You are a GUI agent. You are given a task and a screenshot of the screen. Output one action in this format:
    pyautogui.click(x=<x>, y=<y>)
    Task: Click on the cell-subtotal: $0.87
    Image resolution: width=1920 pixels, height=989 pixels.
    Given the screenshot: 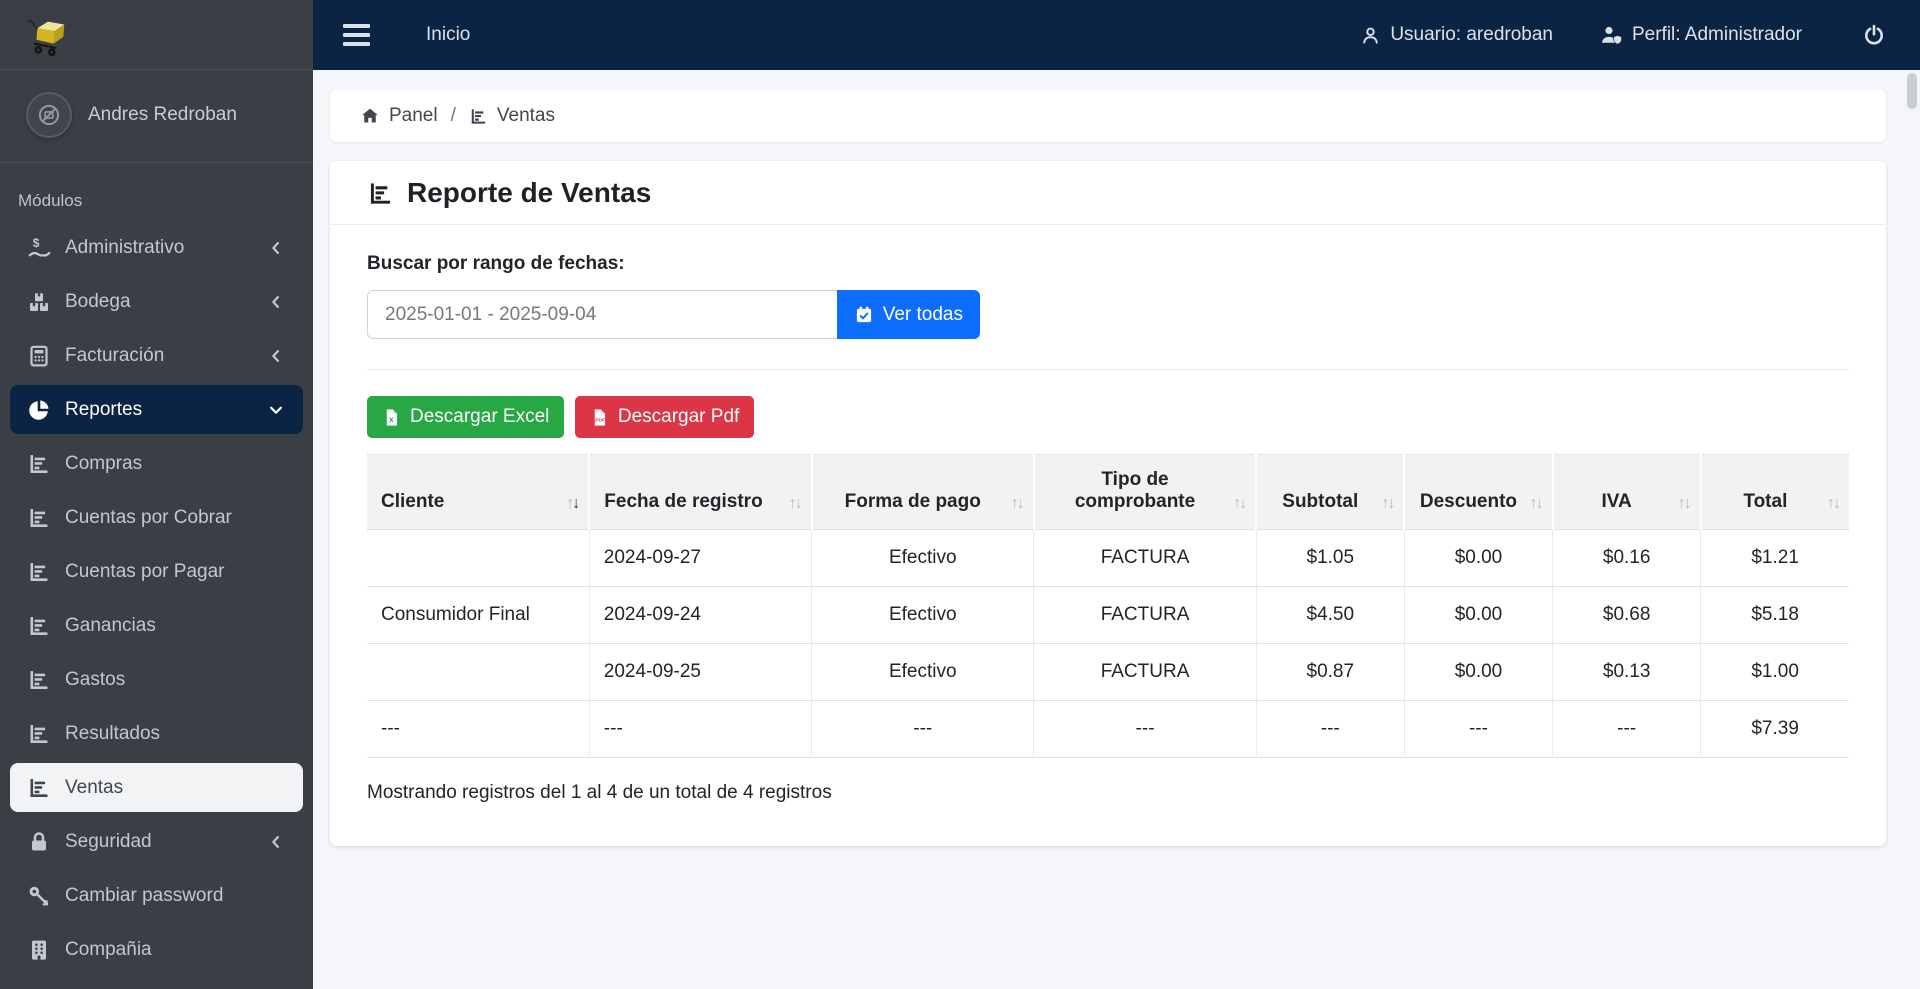 What is the action you would take?
    pyautogui.click(x=1330, y=672)
    